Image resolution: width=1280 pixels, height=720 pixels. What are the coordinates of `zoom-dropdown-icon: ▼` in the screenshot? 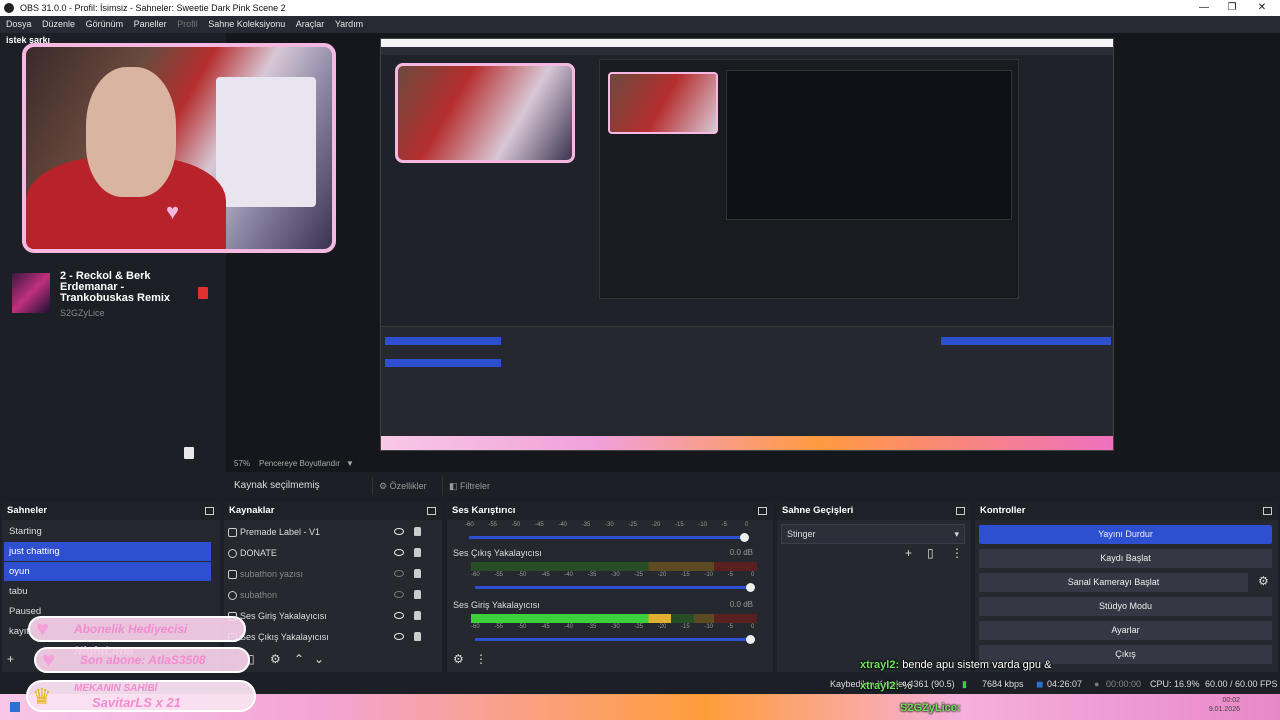 It's located at (350, 463).